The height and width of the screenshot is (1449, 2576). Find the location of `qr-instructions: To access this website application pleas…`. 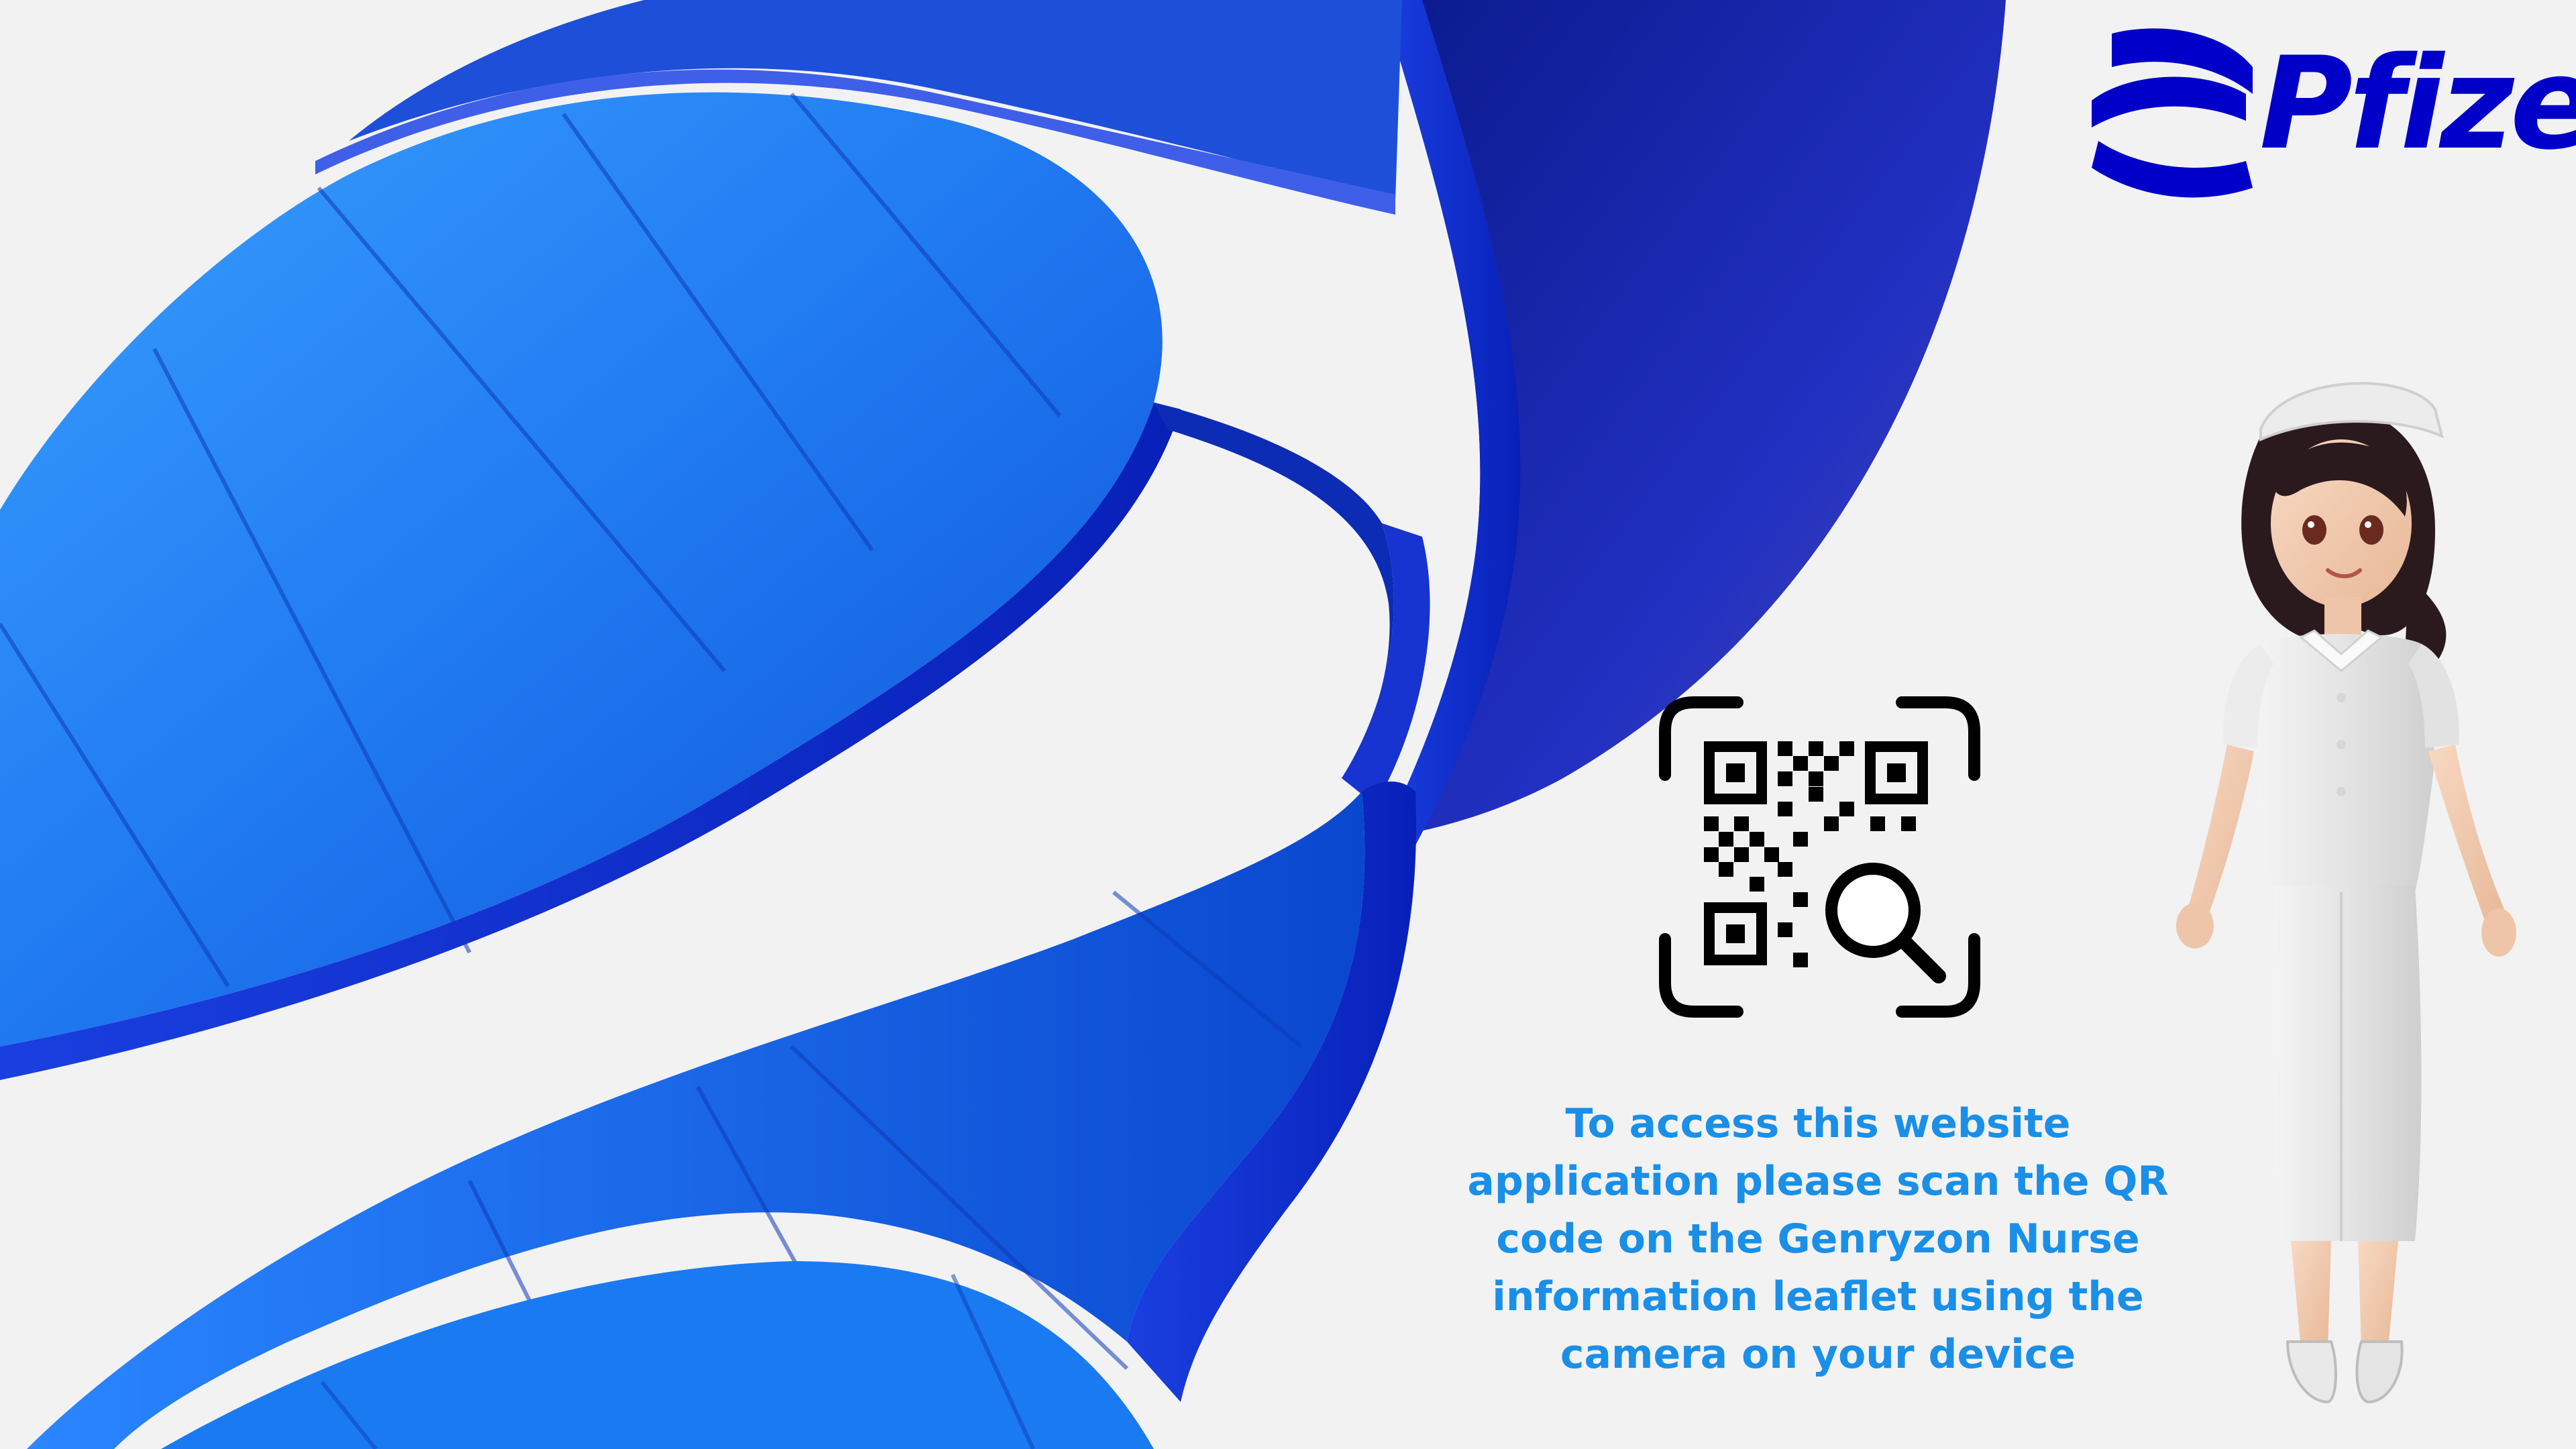

qr-instructions: To access this website application pleas… is located at coordinates (1818, 1239).